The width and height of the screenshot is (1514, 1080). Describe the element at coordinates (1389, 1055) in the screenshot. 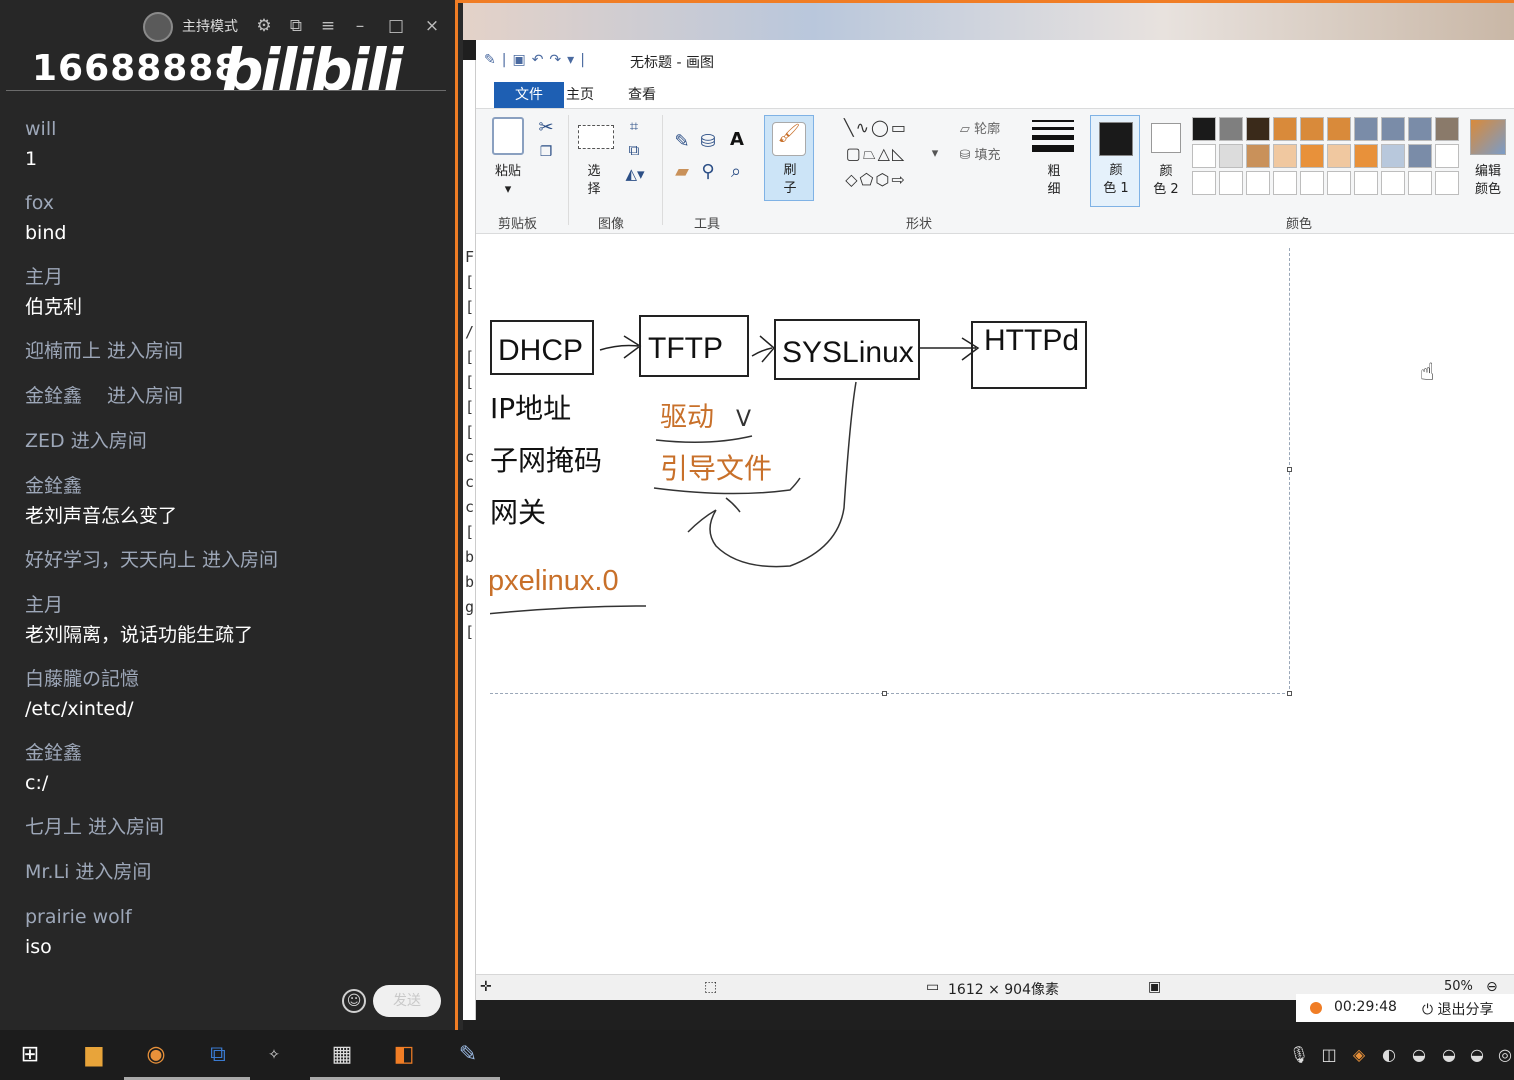

I see `tray-app-icon: ◐` at that location.